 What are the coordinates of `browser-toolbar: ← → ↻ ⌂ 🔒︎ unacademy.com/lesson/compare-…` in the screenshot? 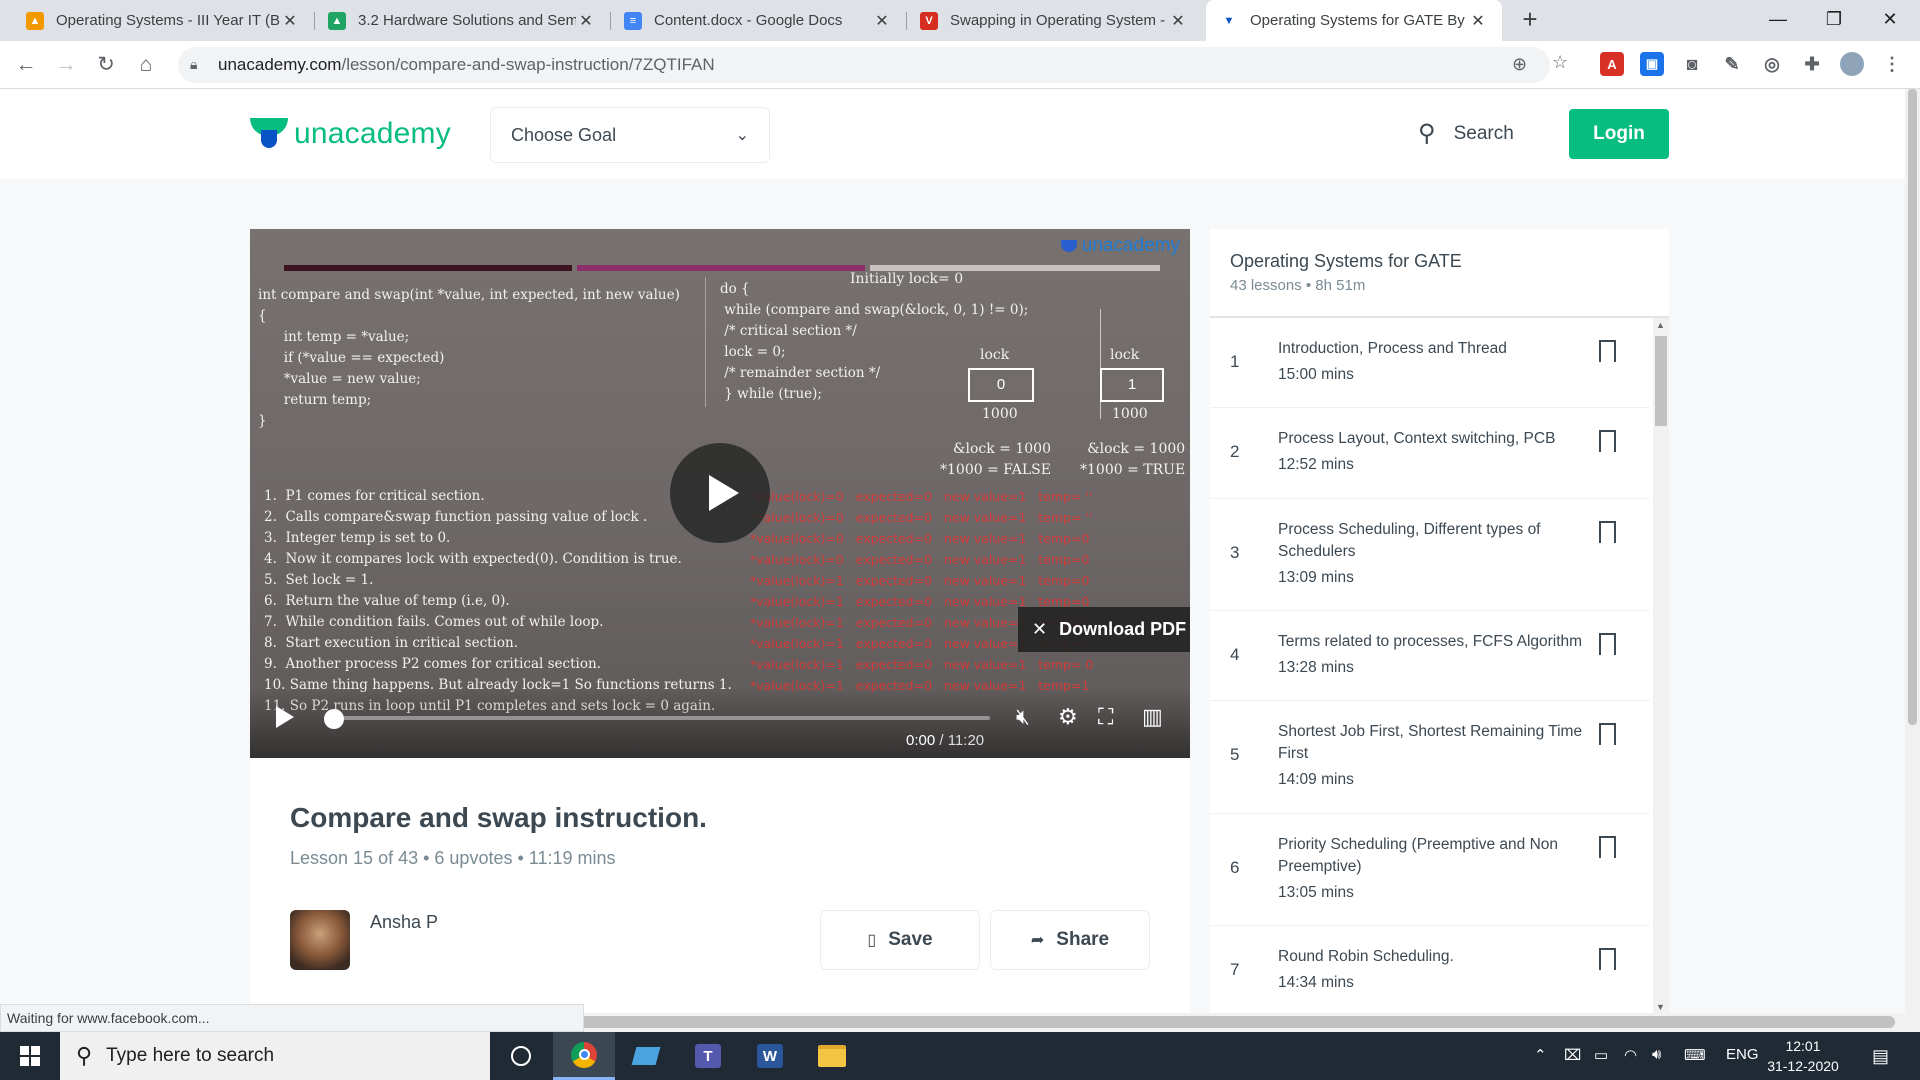 It's located at (960, 65).